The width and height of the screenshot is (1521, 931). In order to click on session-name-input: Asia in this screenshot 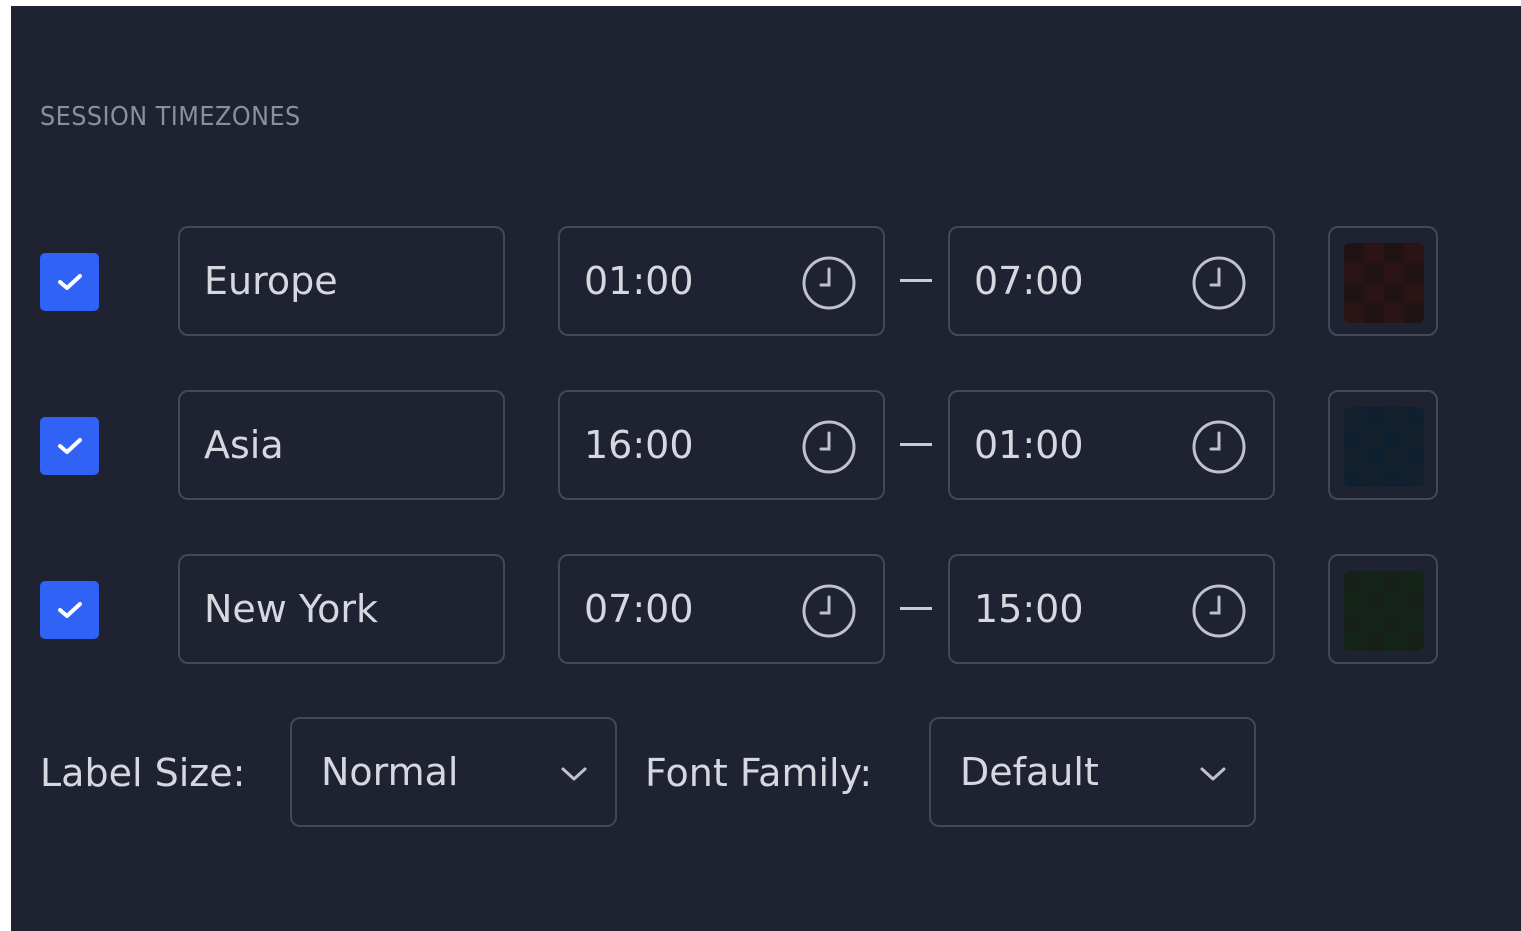, I will do `click(341, 445)`.